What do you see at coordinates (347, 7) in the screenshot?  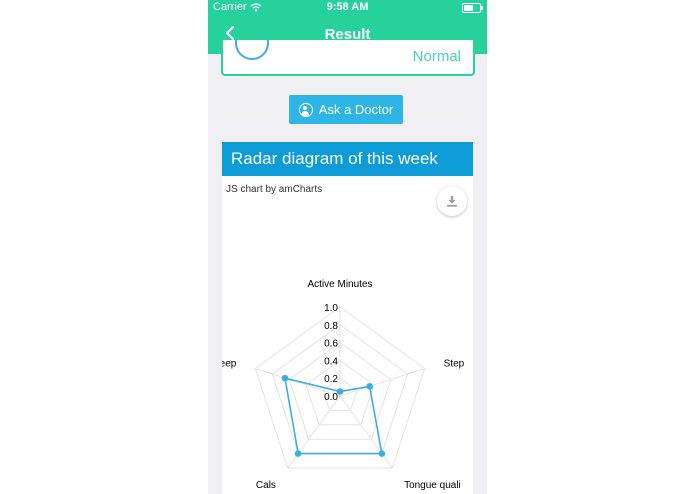 I see `status-time: 9:58 AM` at bounding box center [347, 7].